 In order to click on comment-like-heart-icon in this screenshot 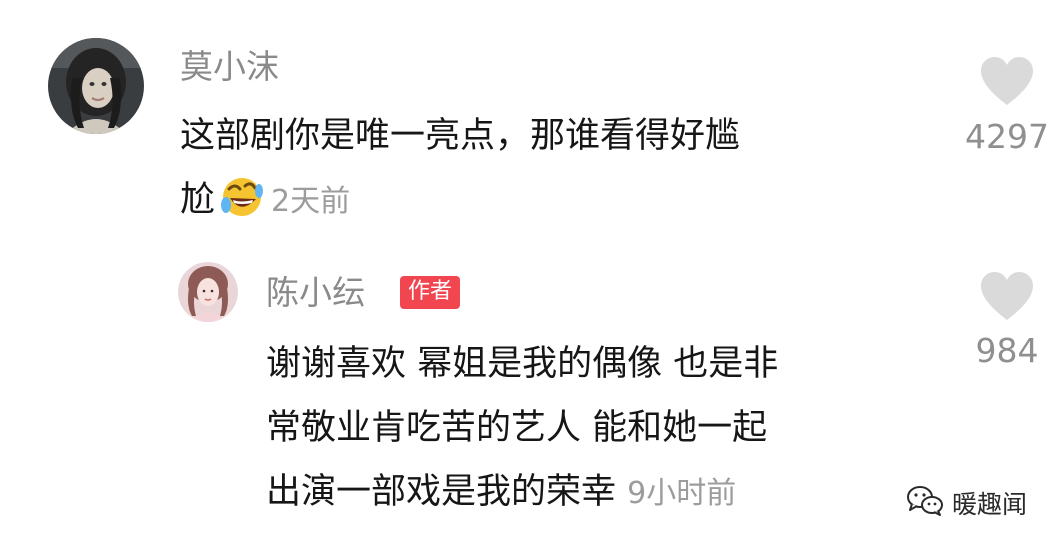, I will do `click(1007, 83)`.